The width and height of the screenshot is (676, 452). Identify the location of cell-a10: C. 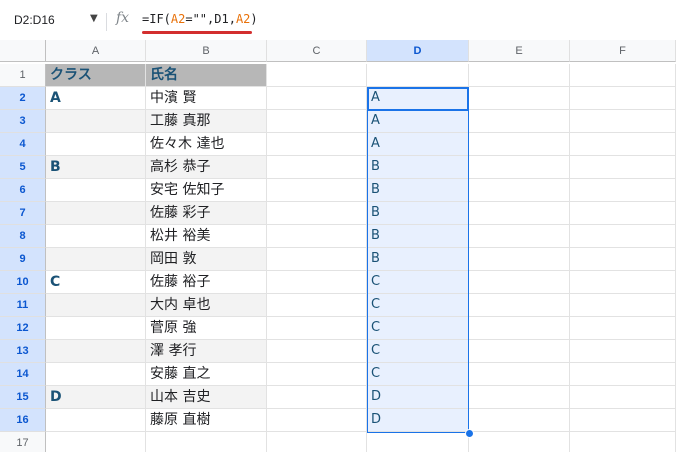
(96, 282).